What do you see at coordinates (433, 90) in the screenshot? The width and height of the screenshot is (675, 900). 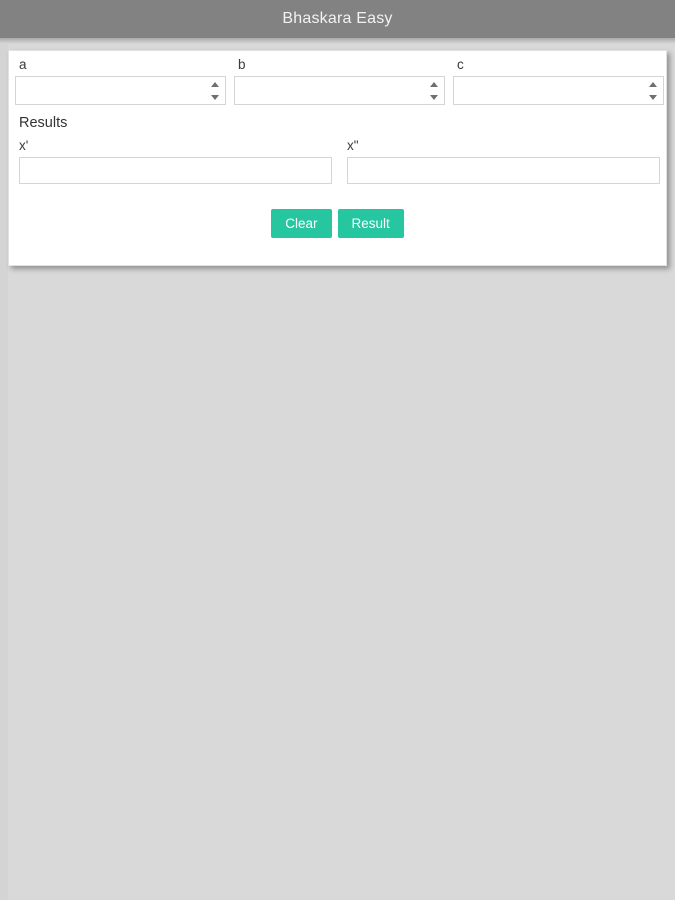 I see `spinner-icon-b` at bounding box center [433, 90].